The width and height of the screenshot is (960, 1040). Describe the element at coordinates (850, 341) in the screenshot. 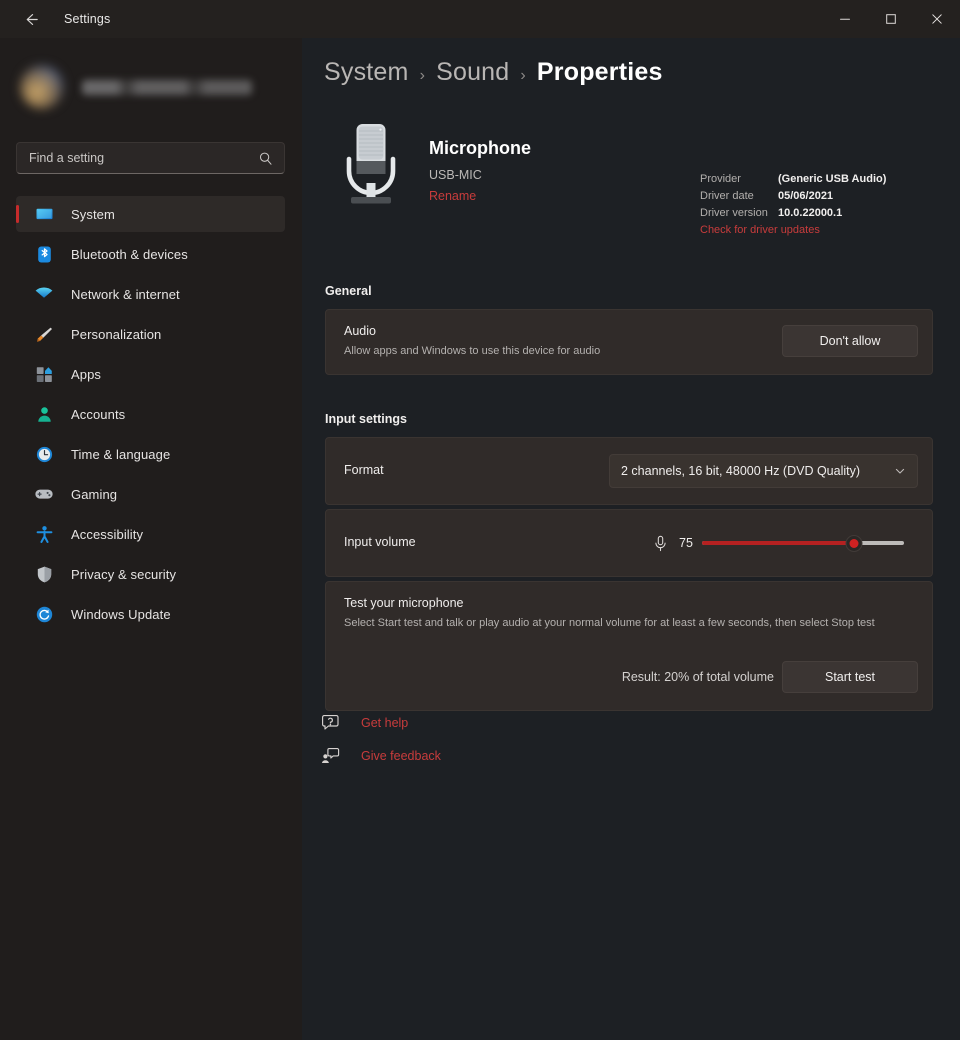

I see `dont-allow-button: Don't allow` at that location.